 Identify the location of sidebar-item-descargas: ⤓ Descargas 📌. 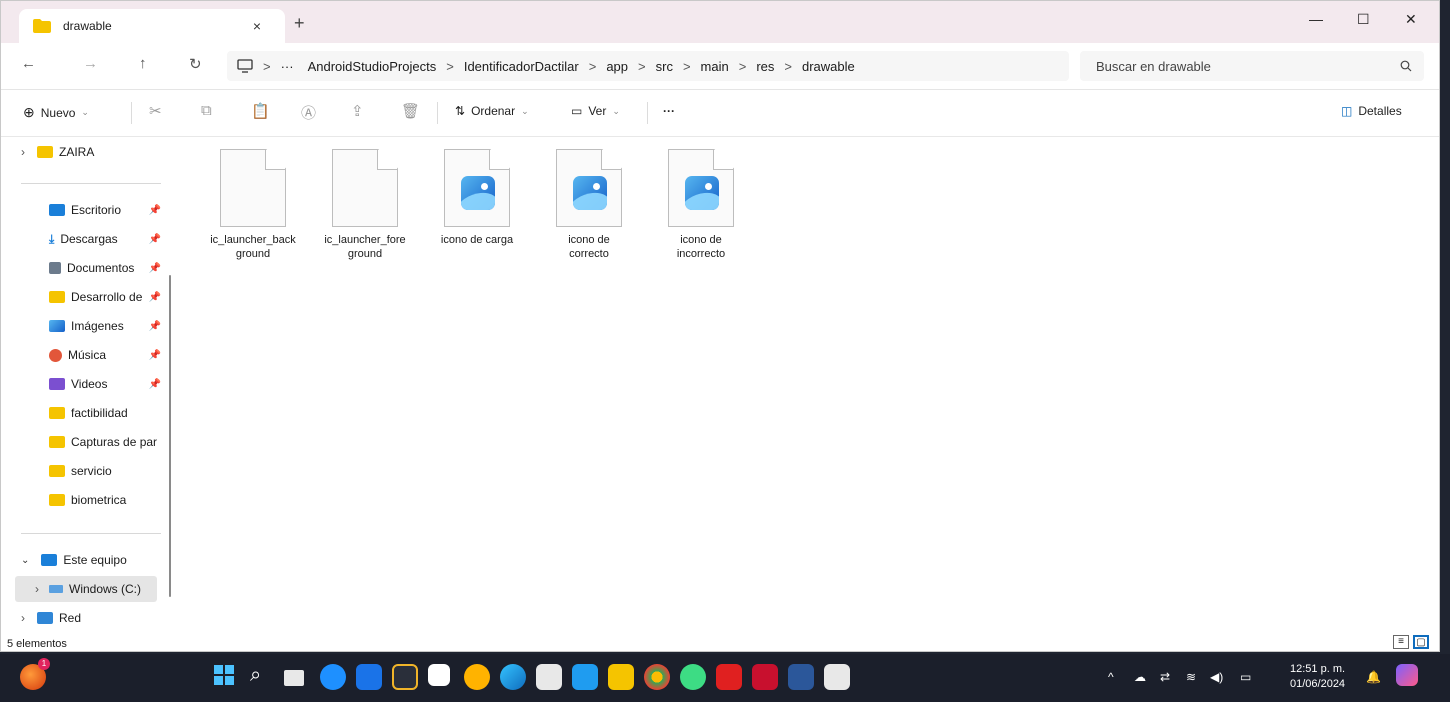
(88, 239).